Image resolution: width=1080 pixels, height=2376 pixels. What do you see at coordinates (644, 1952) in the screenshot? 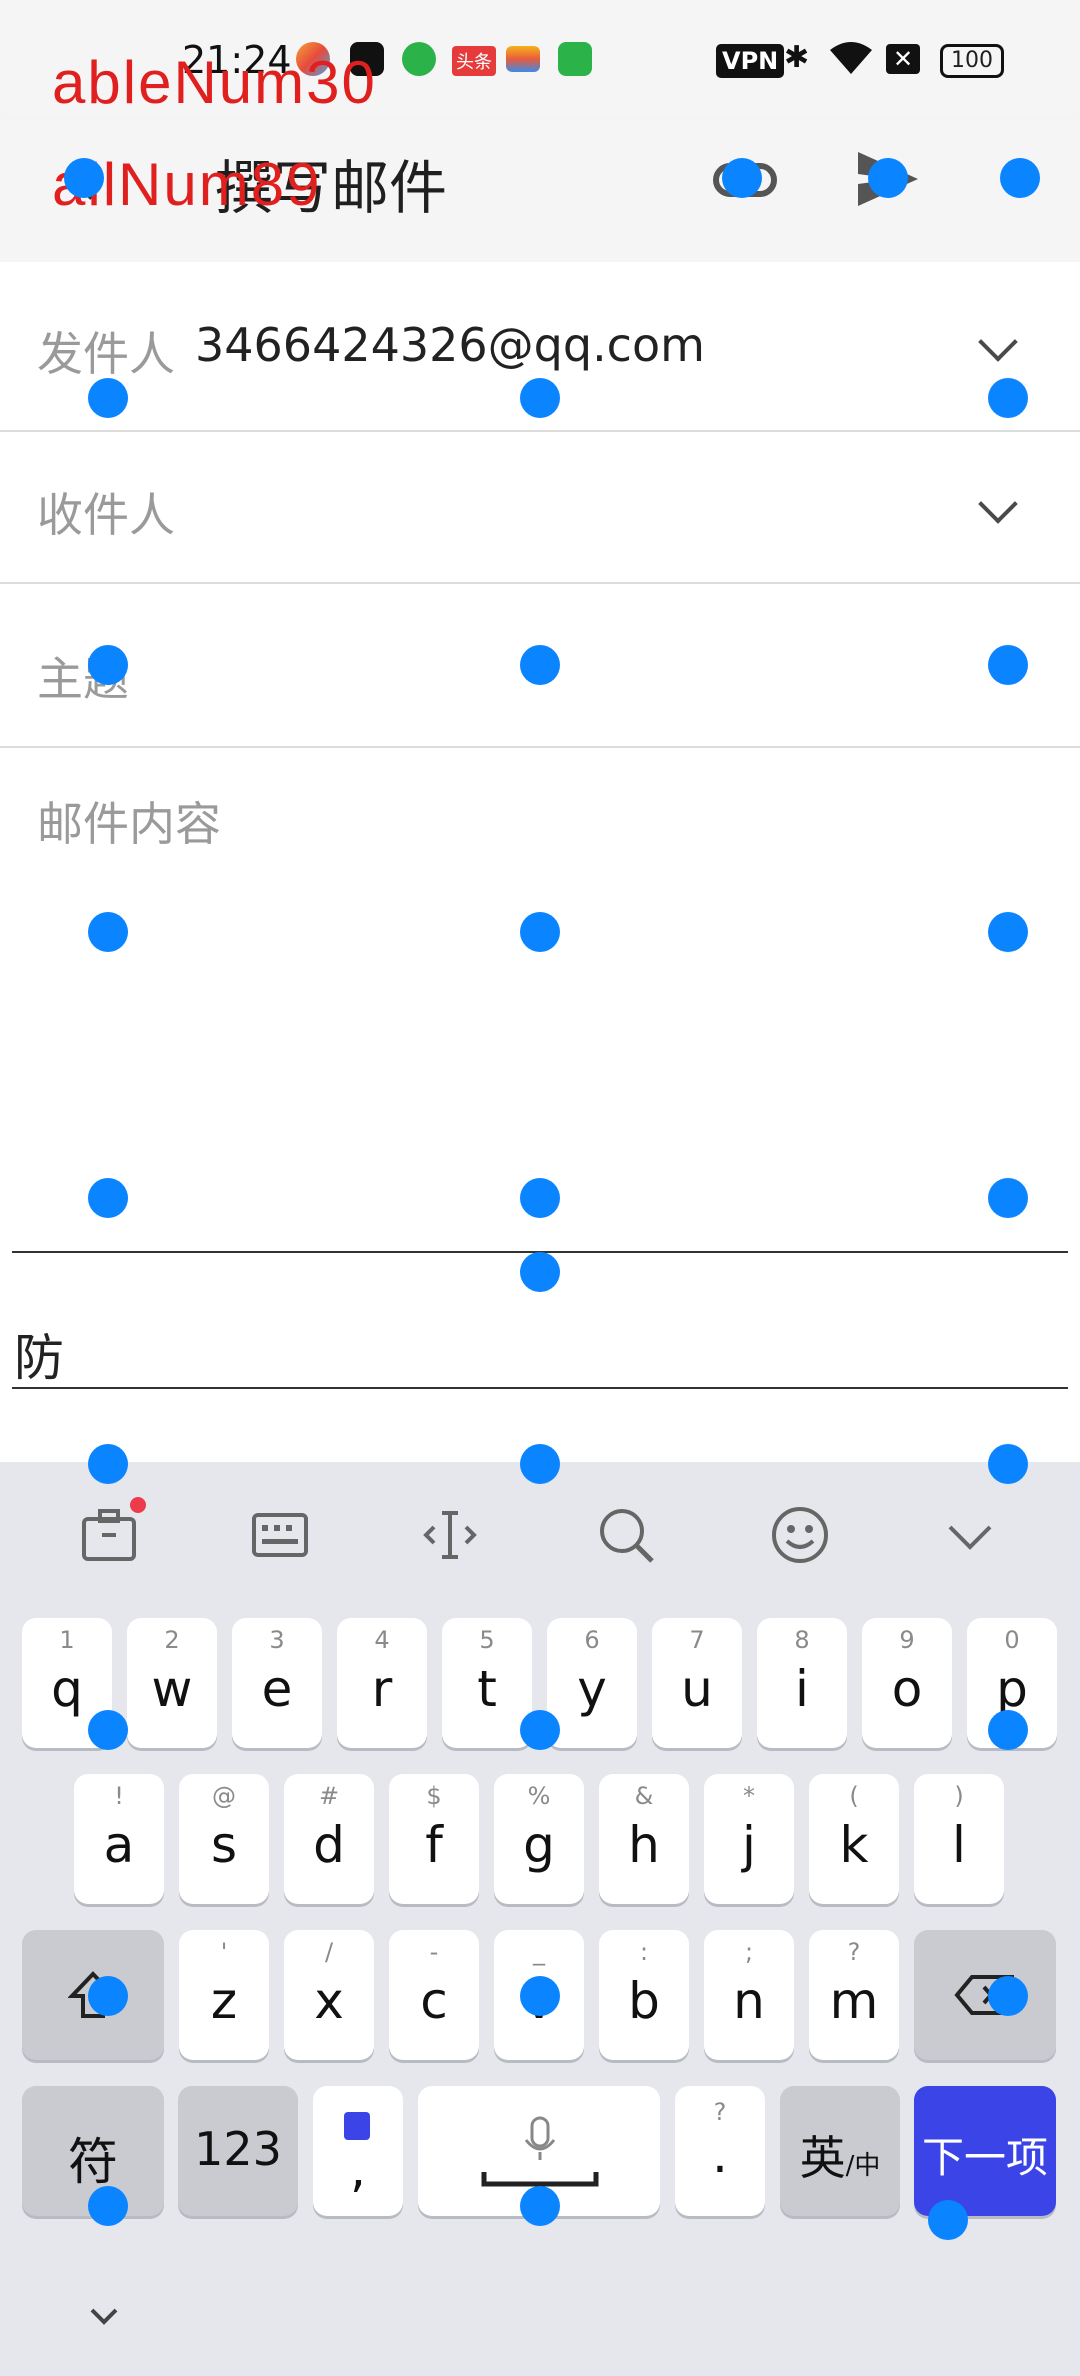
I see `key-hint: :` at bounding box center [644, 1952].